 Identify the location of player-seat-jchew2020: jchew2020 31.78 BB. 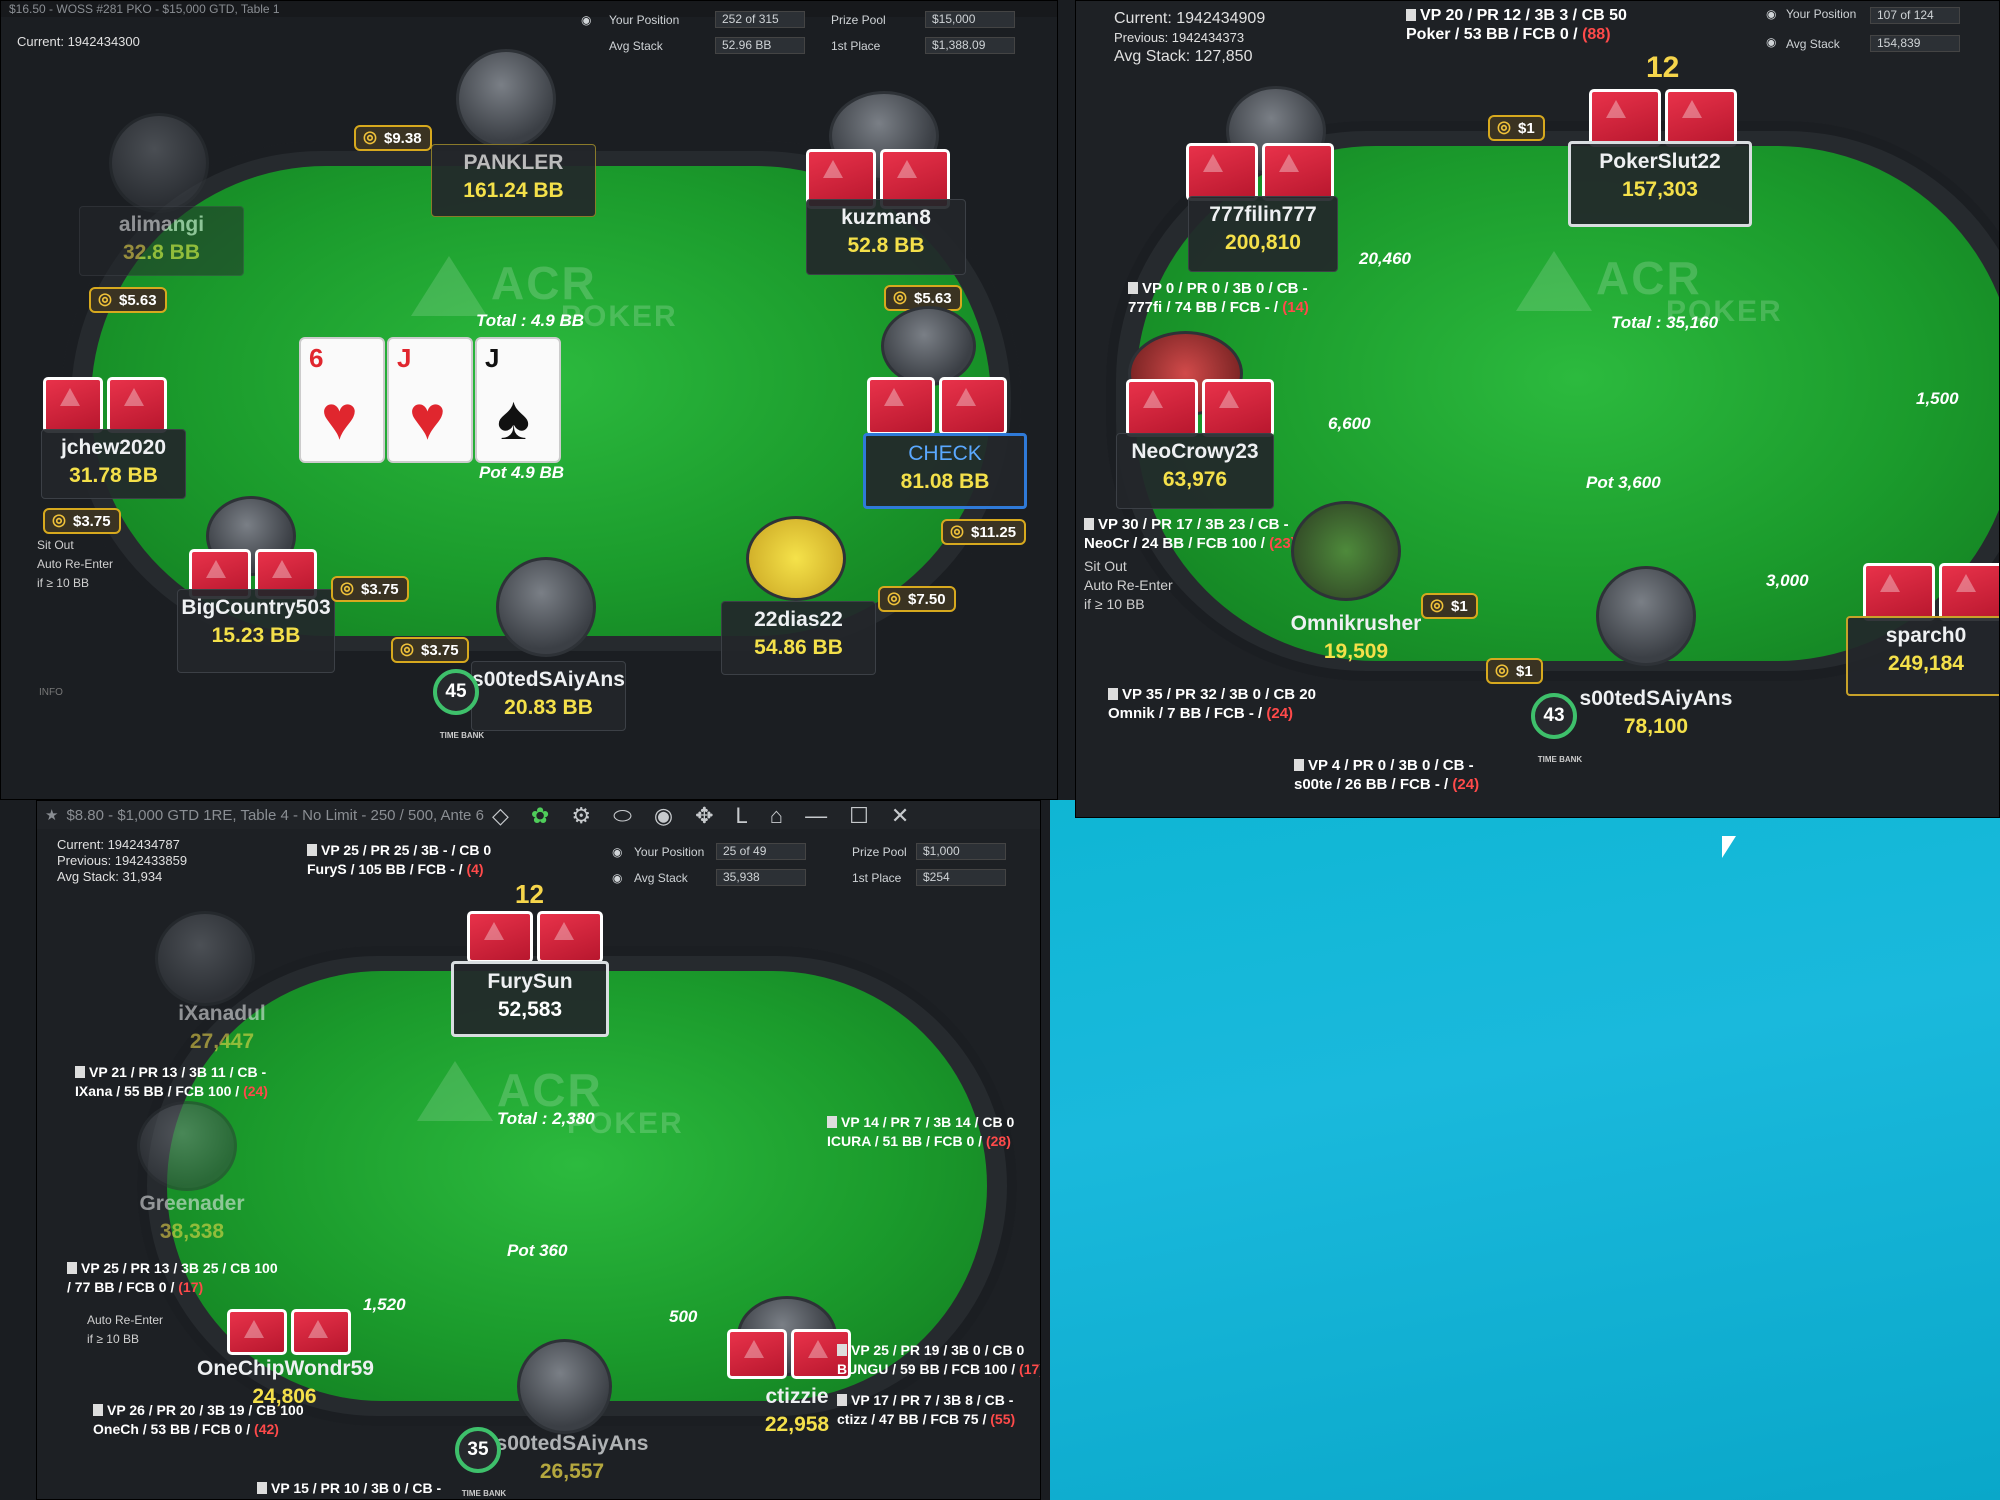
(113, 464).